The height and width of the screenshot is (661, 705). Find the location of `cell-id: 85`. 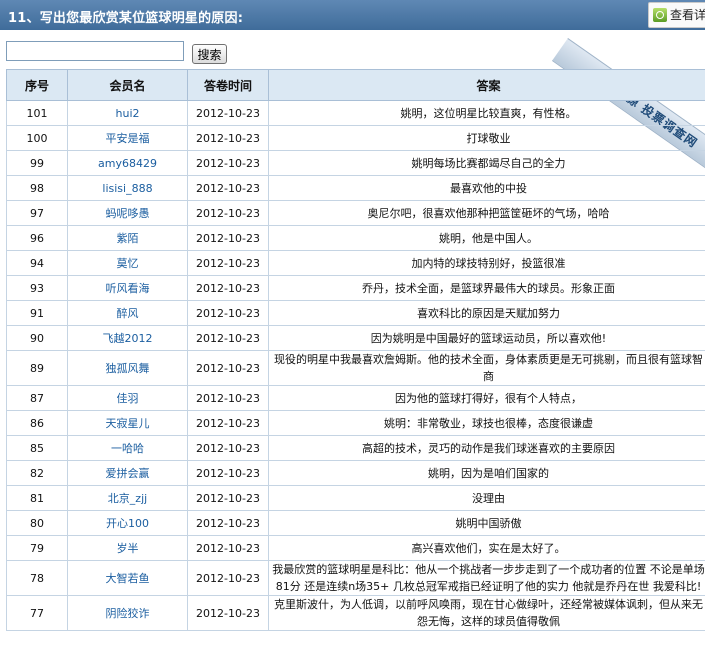

cell-id: 85 is located at coordinates (37, 448).